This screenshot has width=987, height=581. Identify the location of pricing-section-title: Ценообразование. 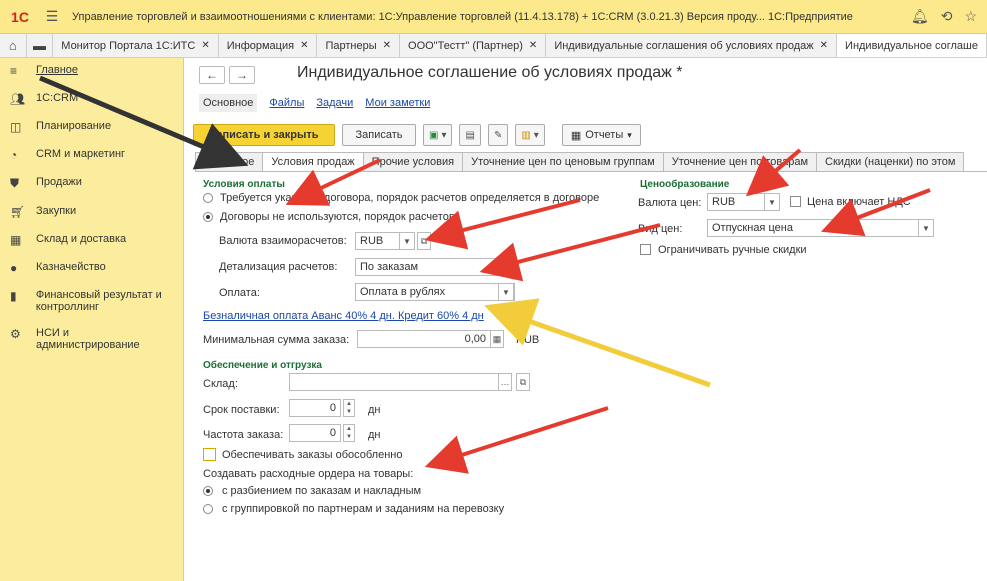
(685, 184).